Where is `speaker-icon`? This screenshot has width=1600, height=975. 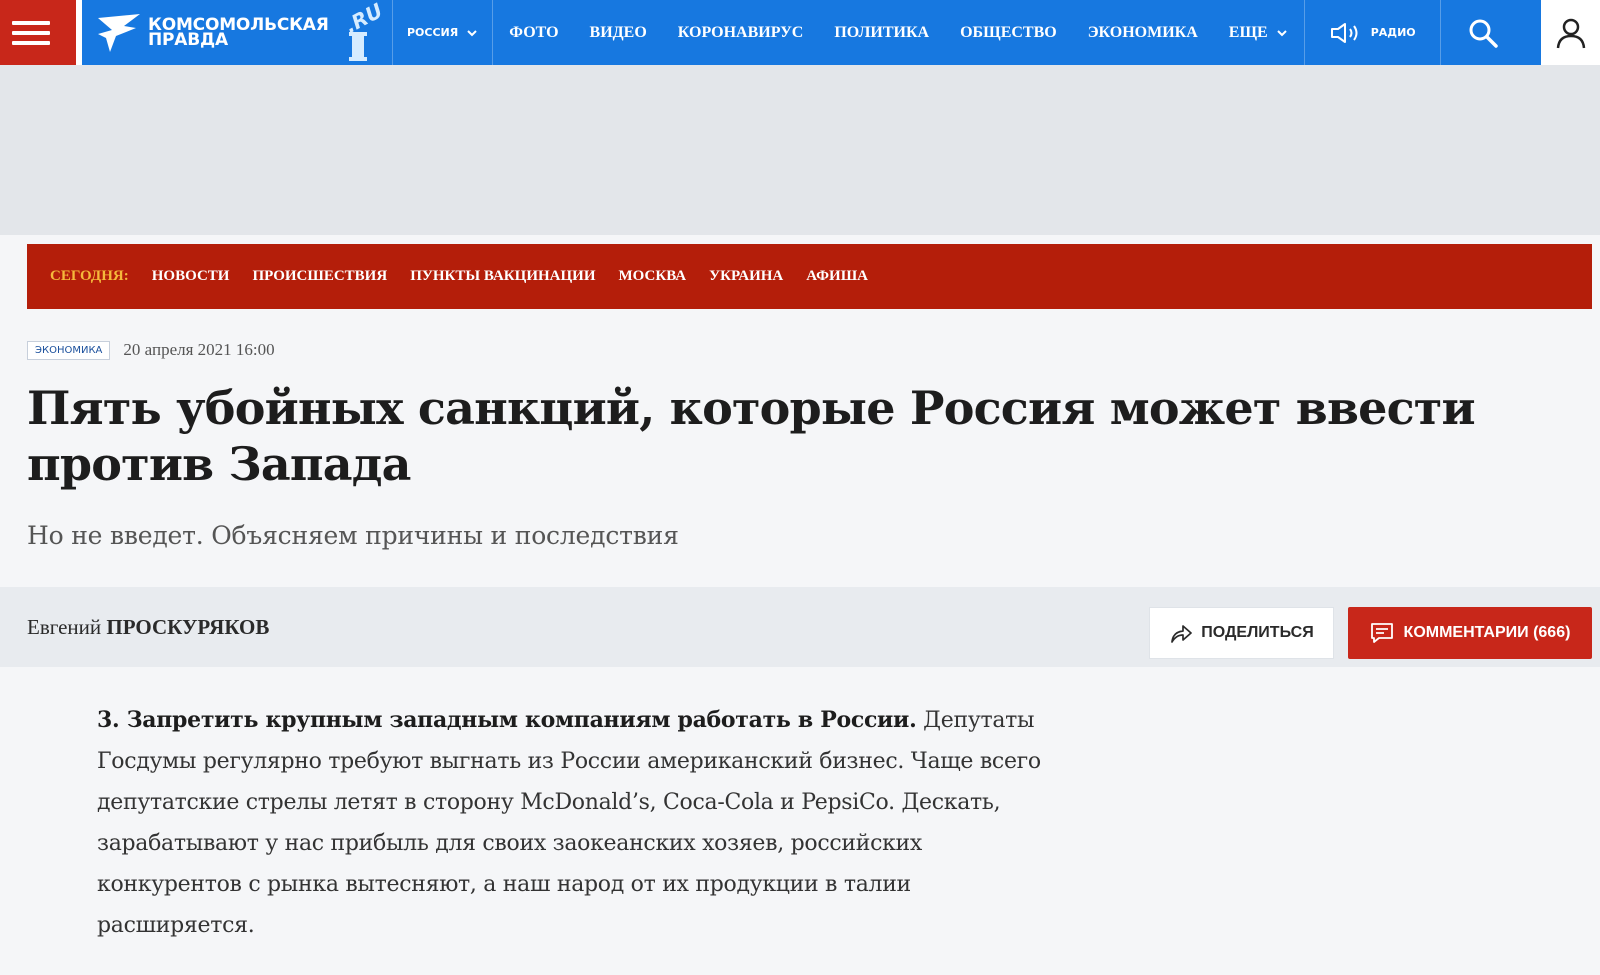
speaker-icon is located at coordinates (1344, 32).